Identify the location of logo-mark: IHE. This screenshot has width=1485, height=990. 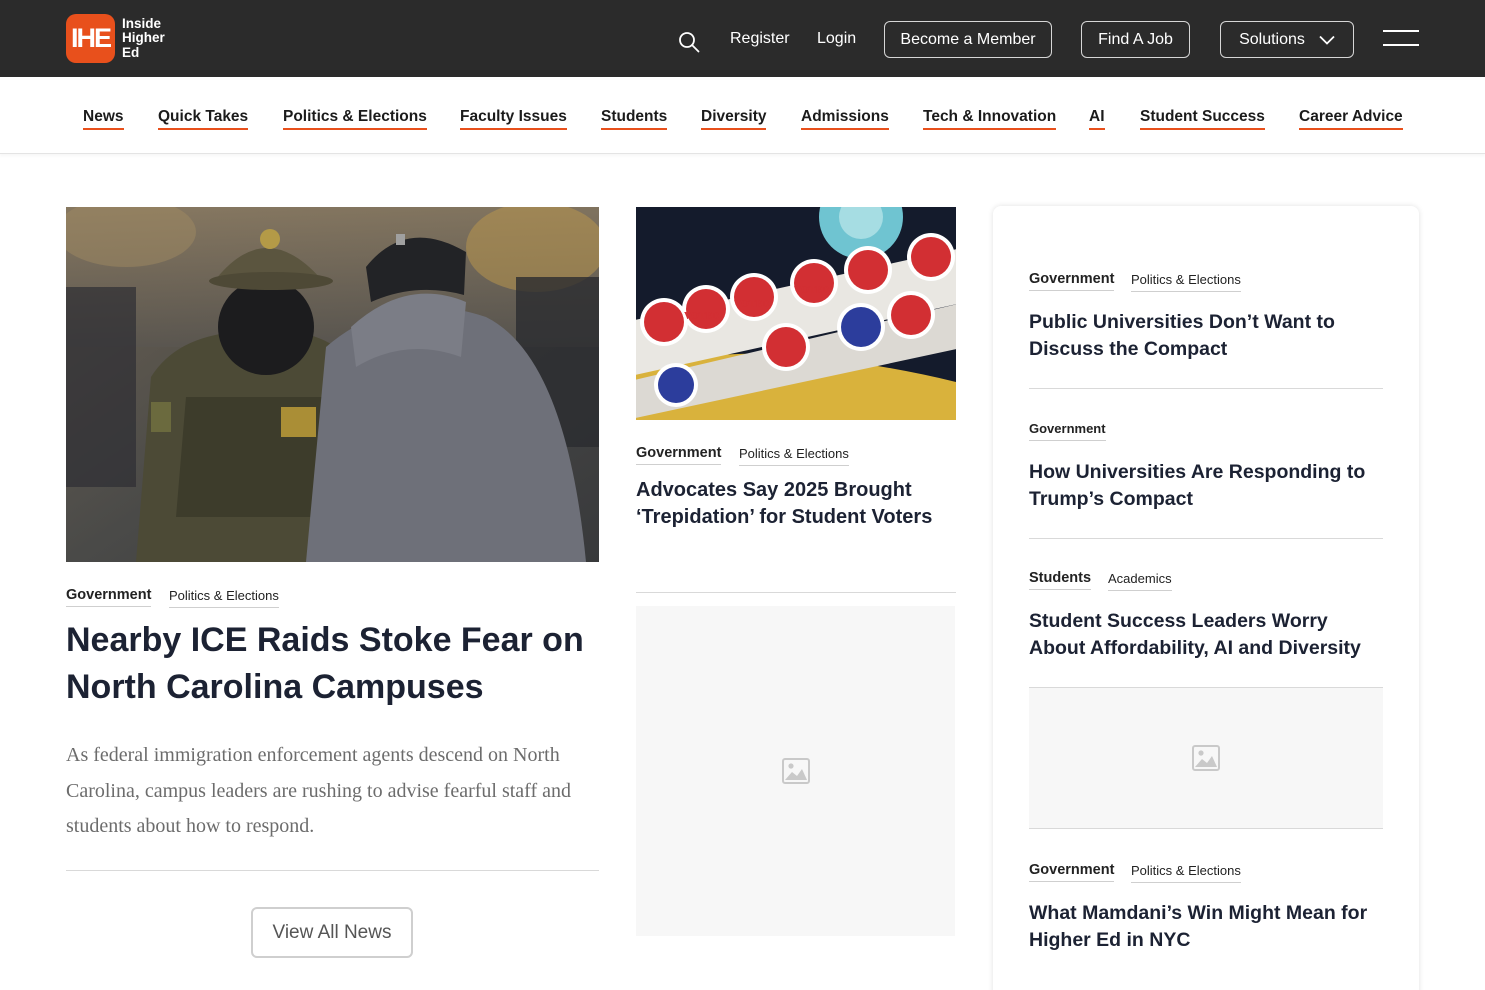
(90, 38).